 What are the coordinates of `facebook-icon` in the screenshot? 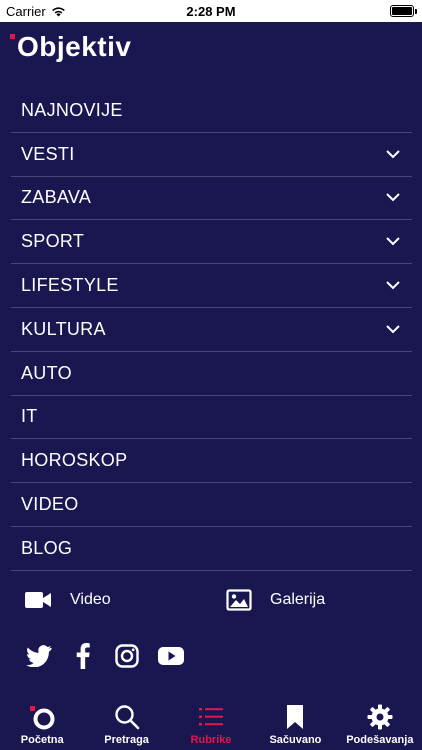 It's located at (83, 656).